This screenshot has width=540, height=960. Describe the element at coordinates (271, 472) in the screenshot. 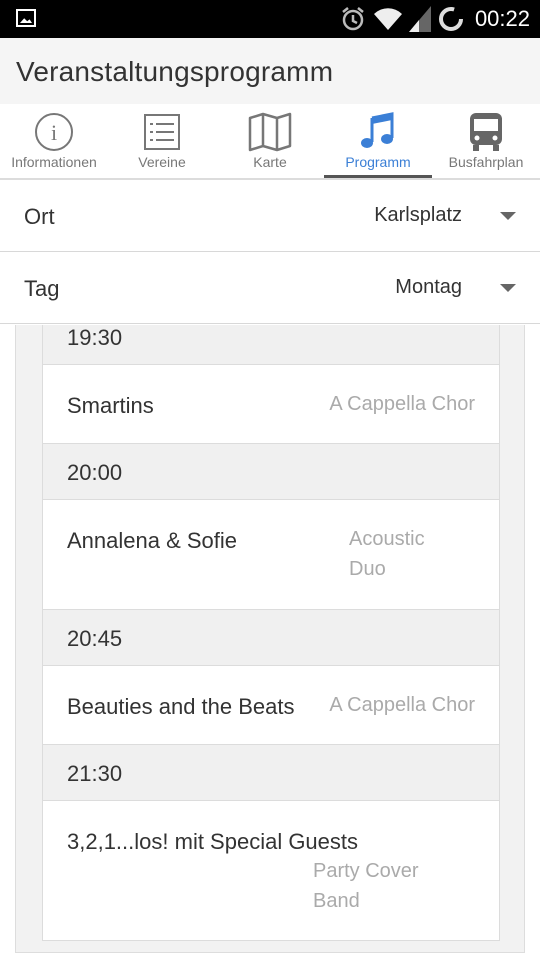

I see `time-header: 20:00` at that location.